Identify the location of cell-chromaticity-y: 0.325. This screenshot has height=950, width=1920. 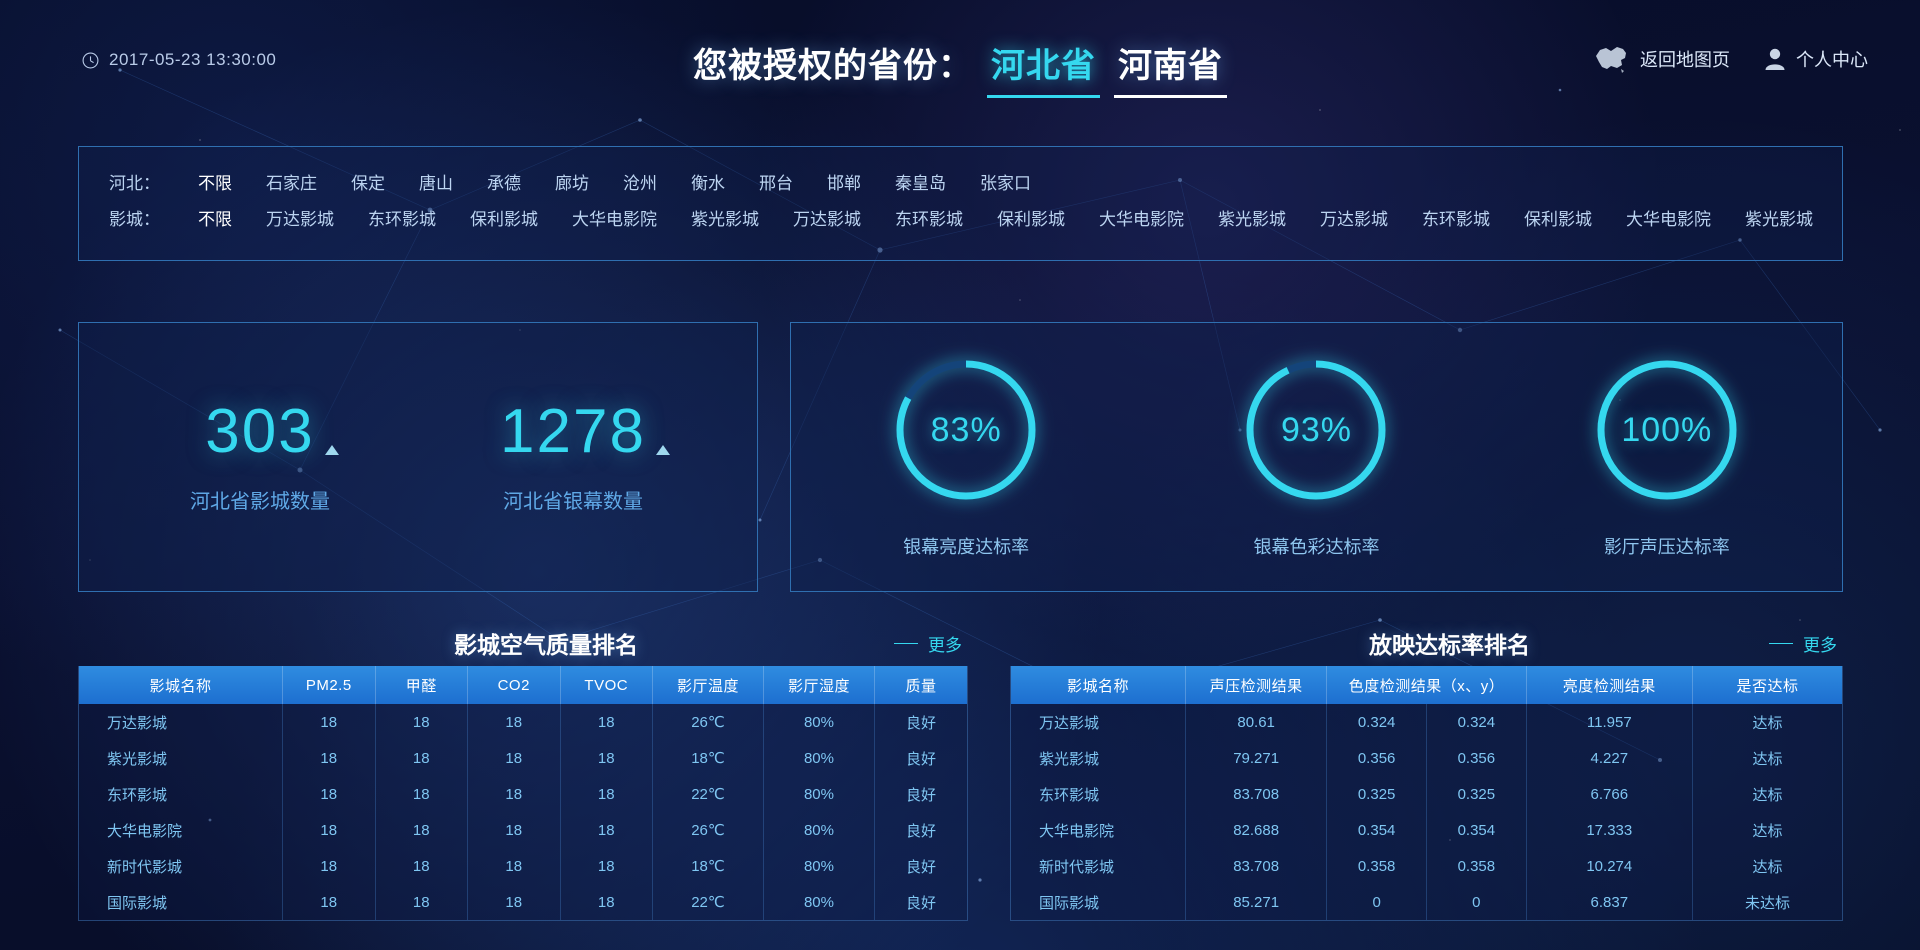
(1476, 794).